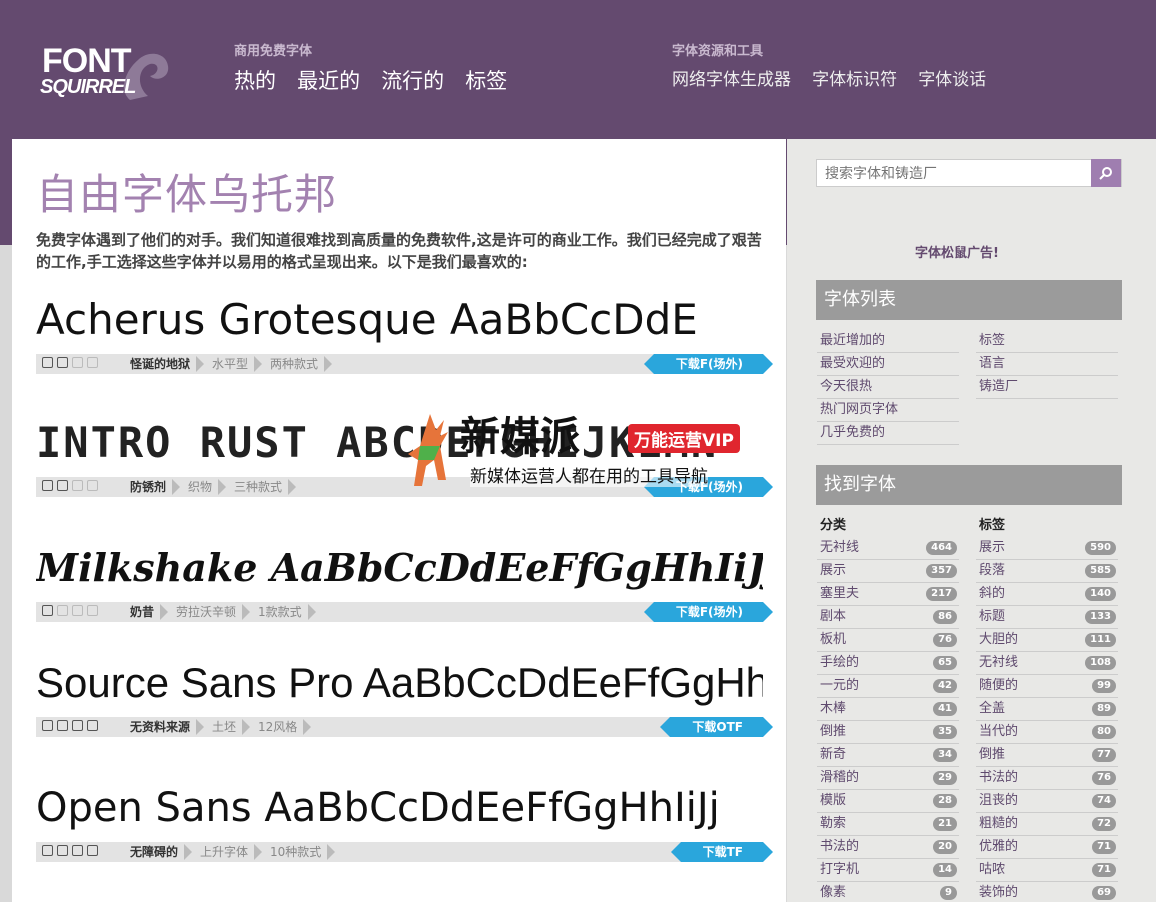 The width and height of the screenshot is (1156, 902). What do you see at coordinates (833, 754) in the screenshot?
I see `category-item-label: 新奇` at bounding box center [833, 754].